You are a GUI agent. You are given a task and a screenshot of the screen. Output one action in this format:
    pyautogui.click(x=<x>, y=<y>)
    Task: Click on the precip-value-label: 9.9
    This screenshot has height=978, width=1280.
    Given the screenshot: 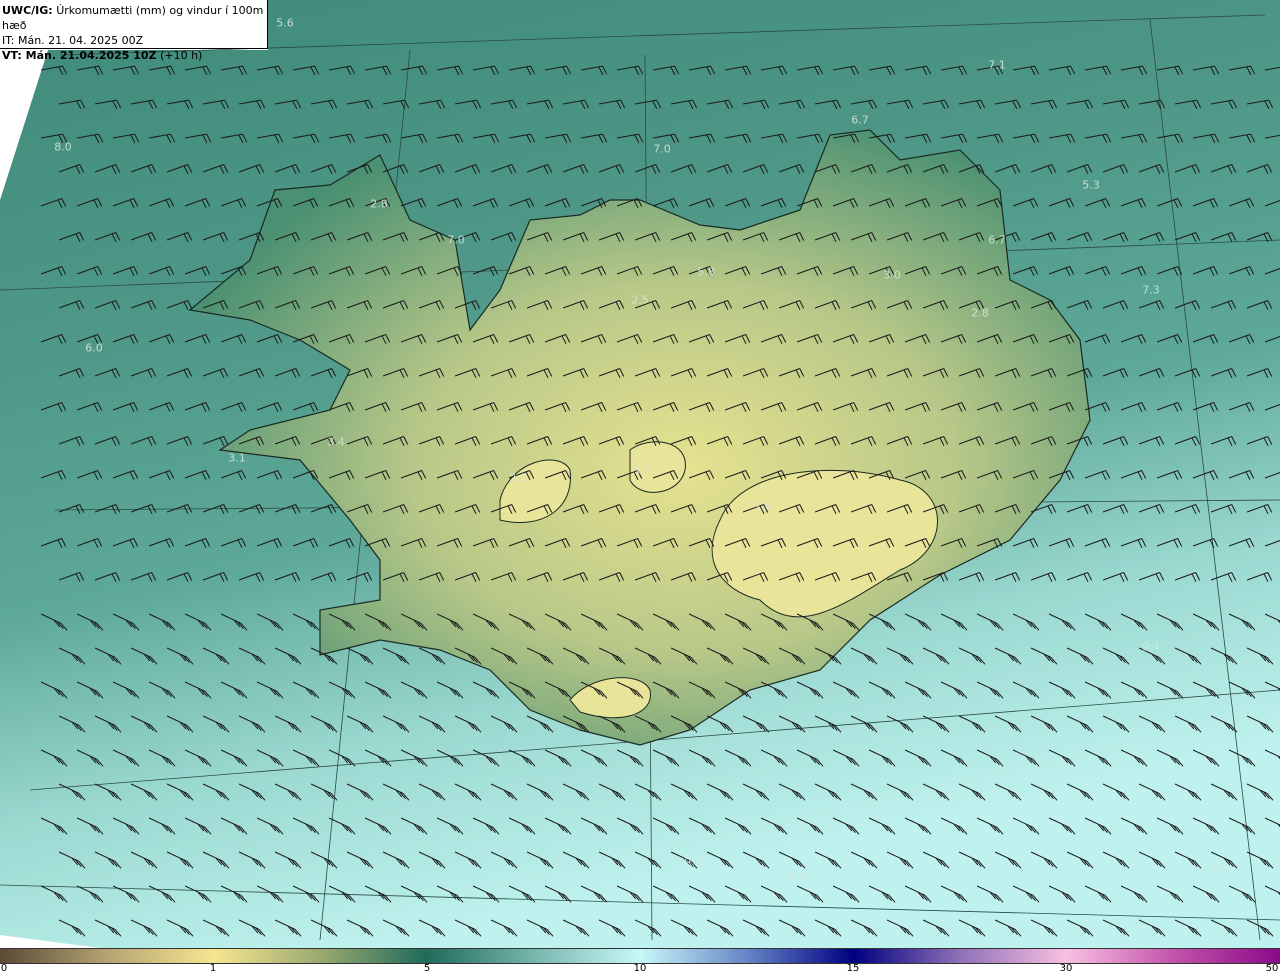 What is the action you would take?
    pyautogui.click(x=796, y=877)
    